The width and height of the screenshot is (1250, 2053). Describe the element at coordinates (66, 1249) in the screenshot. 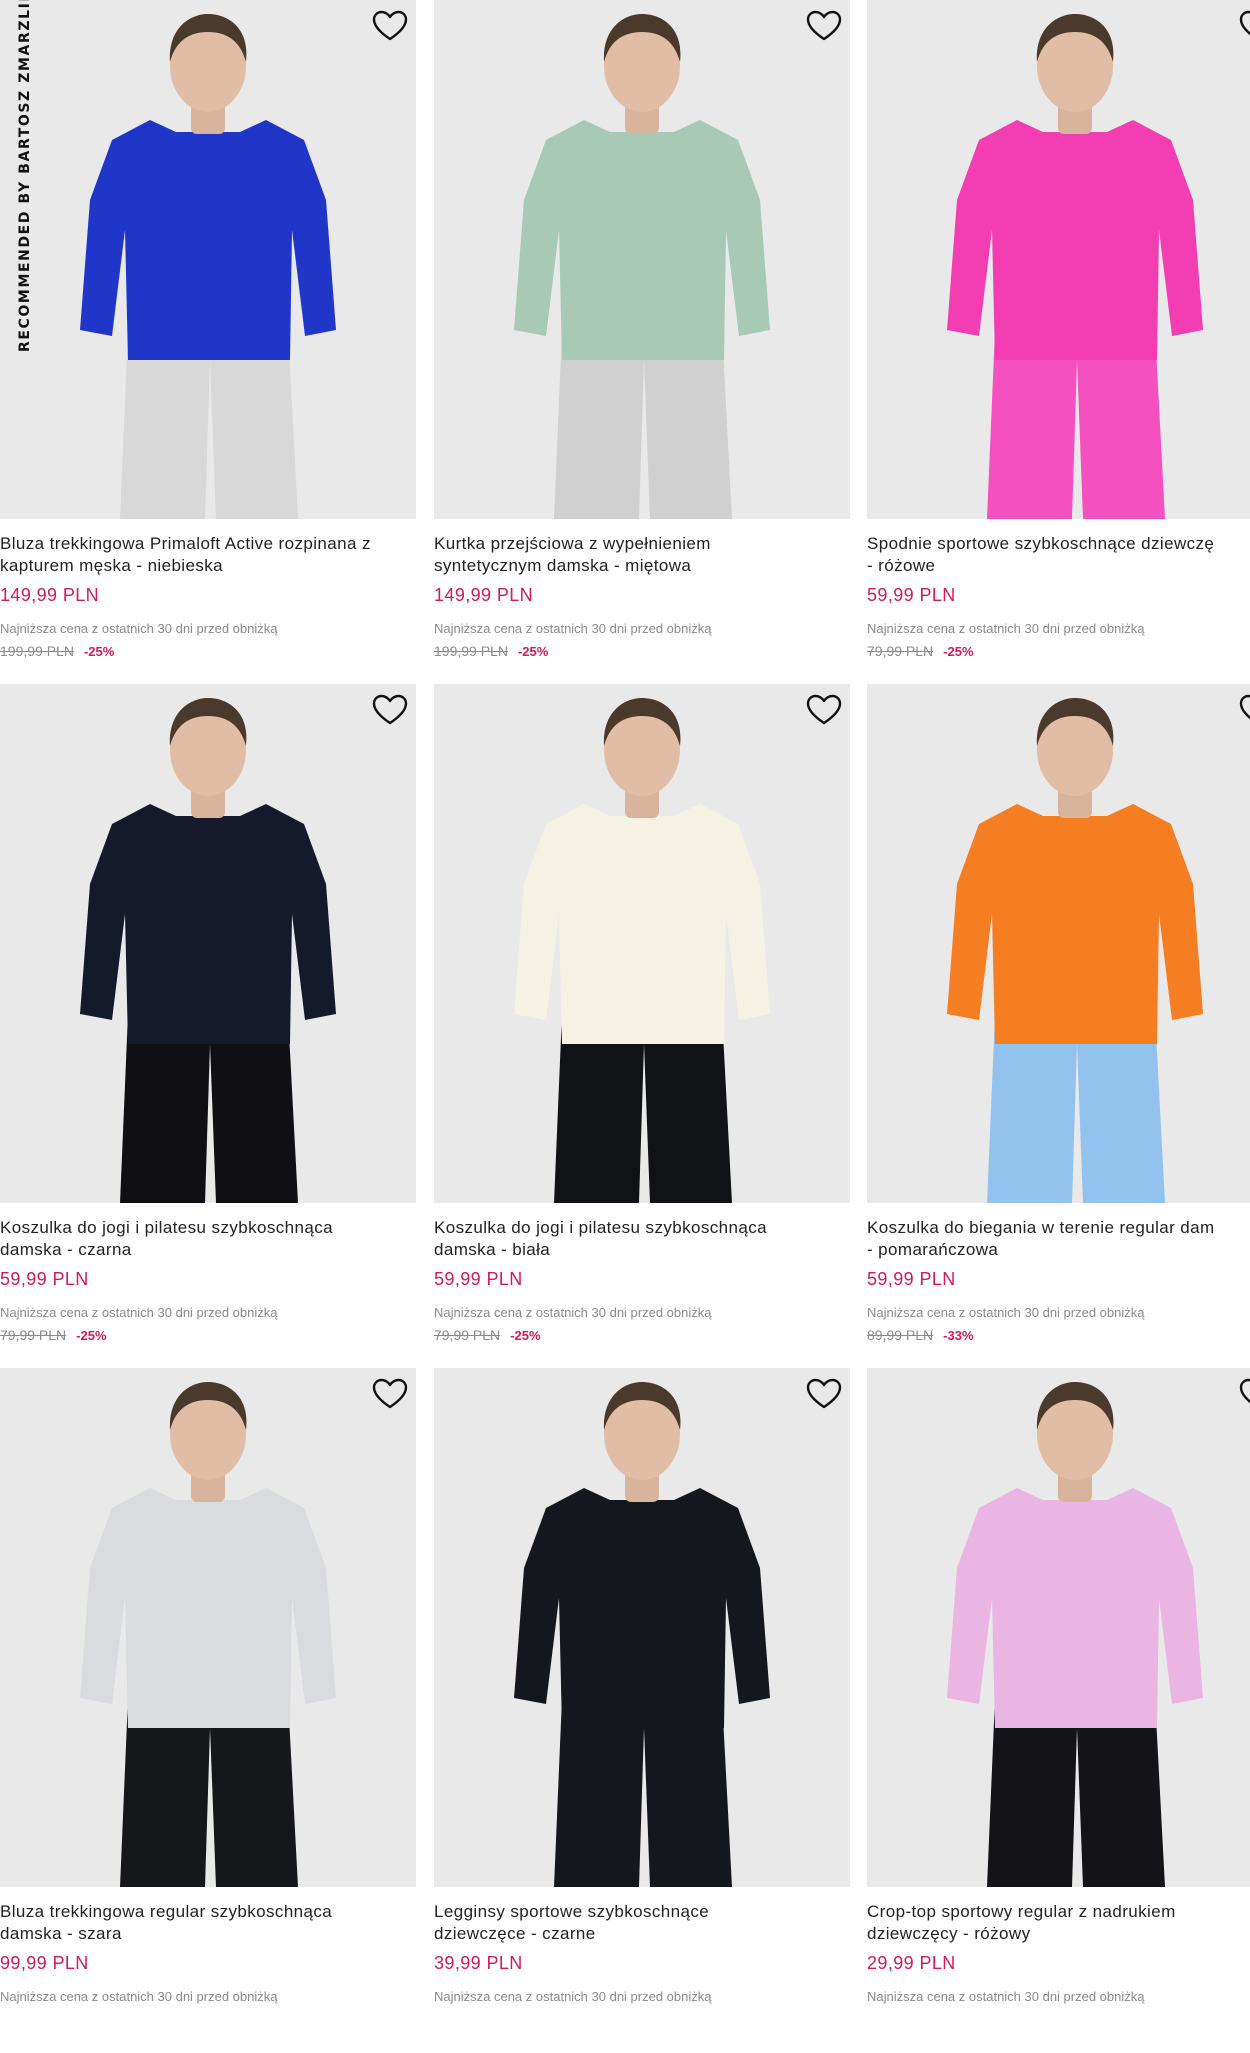

I see `product-name-line: damska - czarna` at that location.